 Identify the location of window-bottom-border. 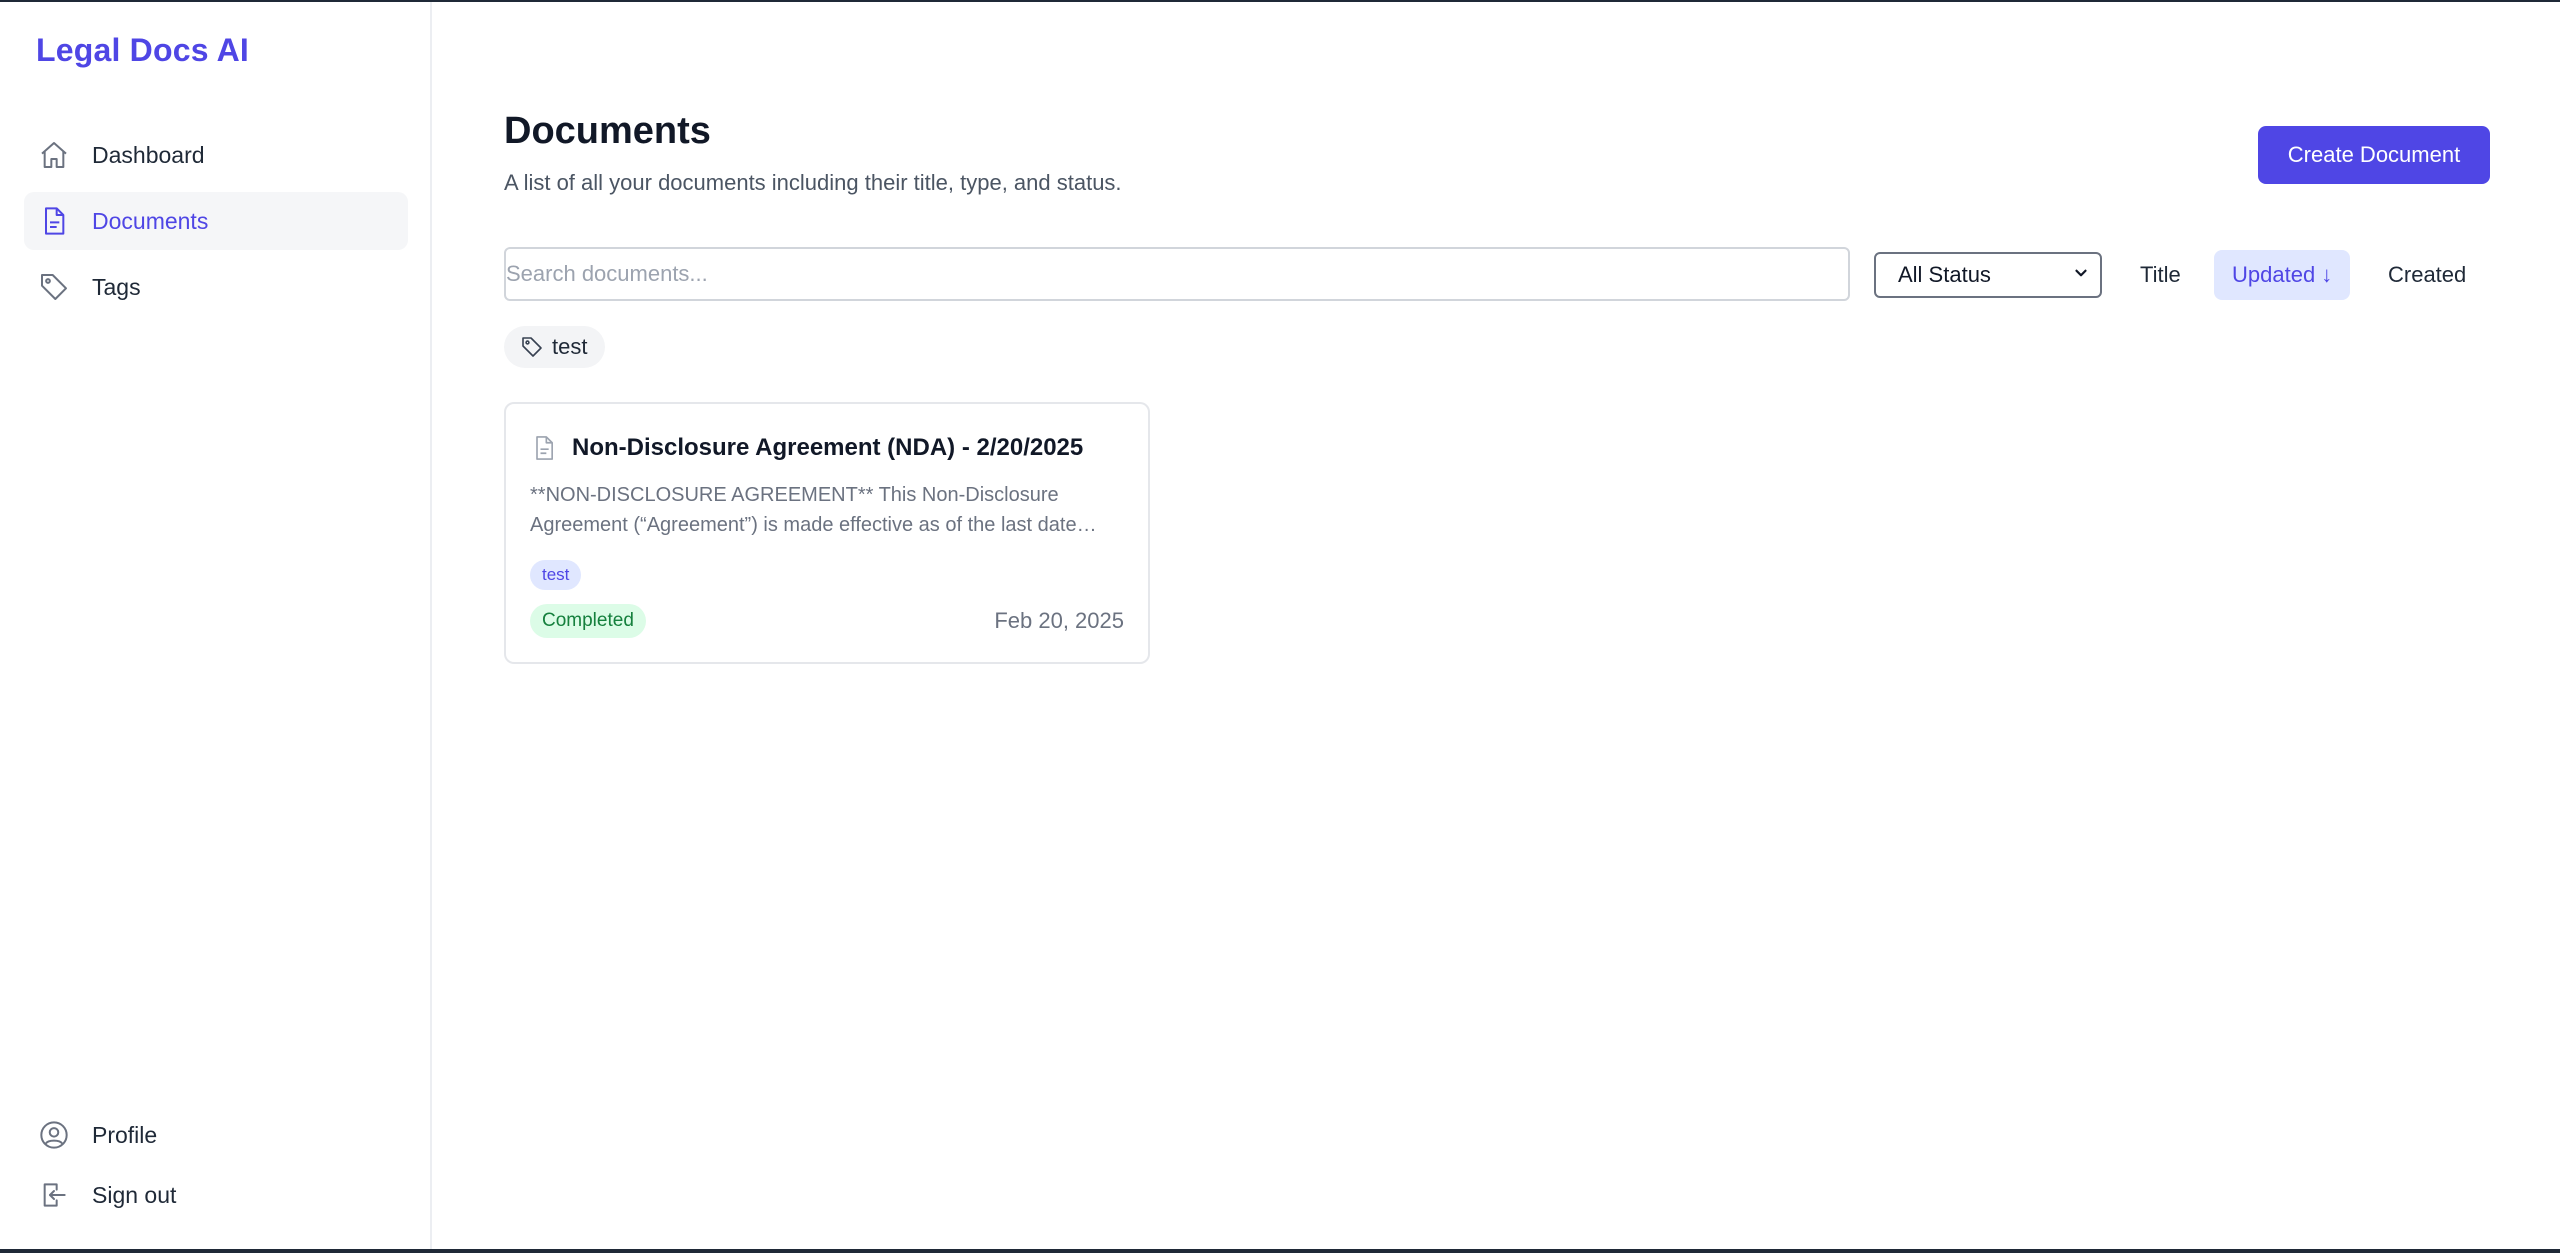
(1280, 1251).